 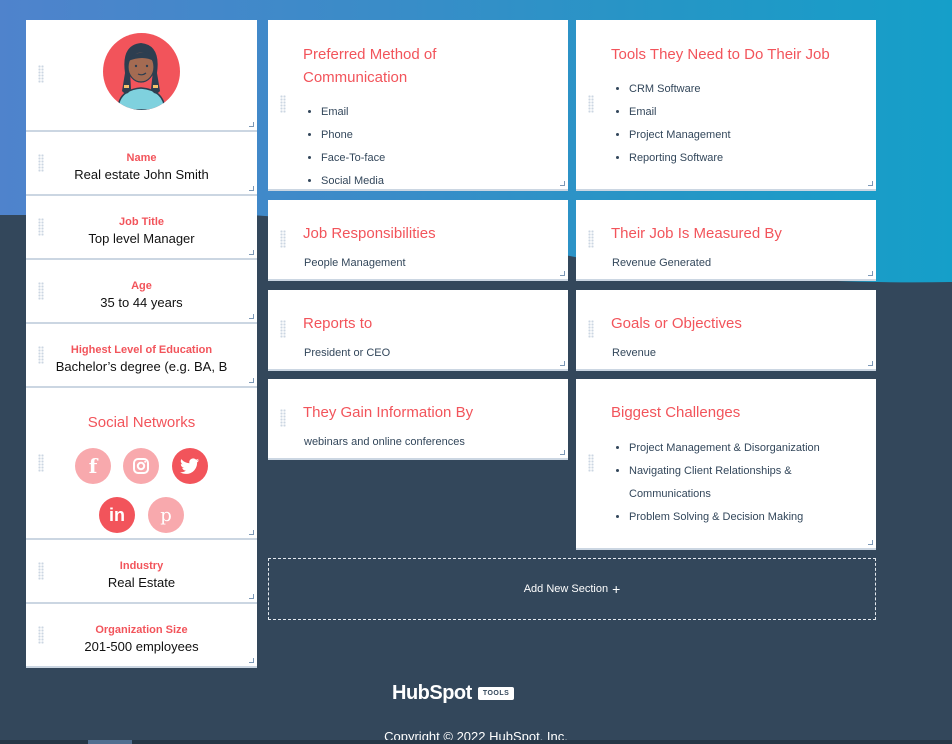 I want to click on field-value: Bachelor’s degree (e.g. BA, B, so click(x=141, y=366).